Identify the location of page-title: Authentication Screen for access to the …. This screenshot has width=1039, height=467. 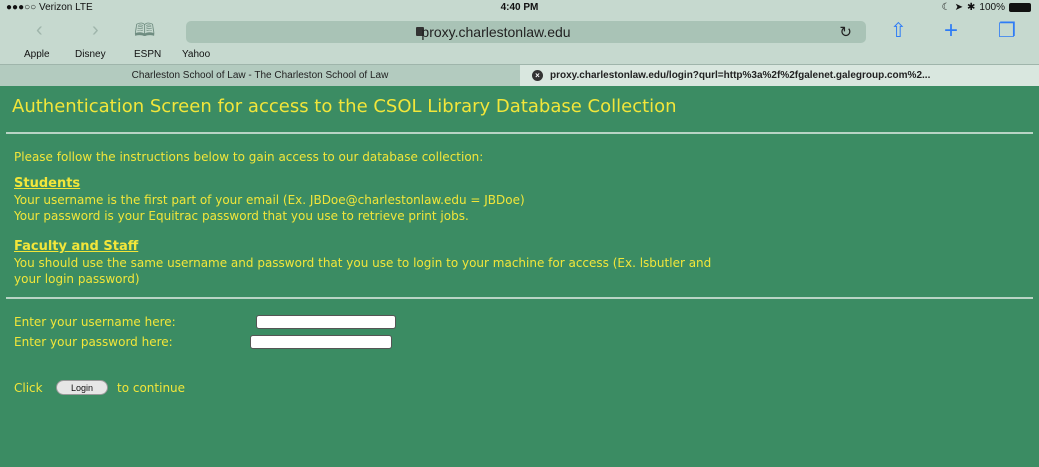
(344, 106).